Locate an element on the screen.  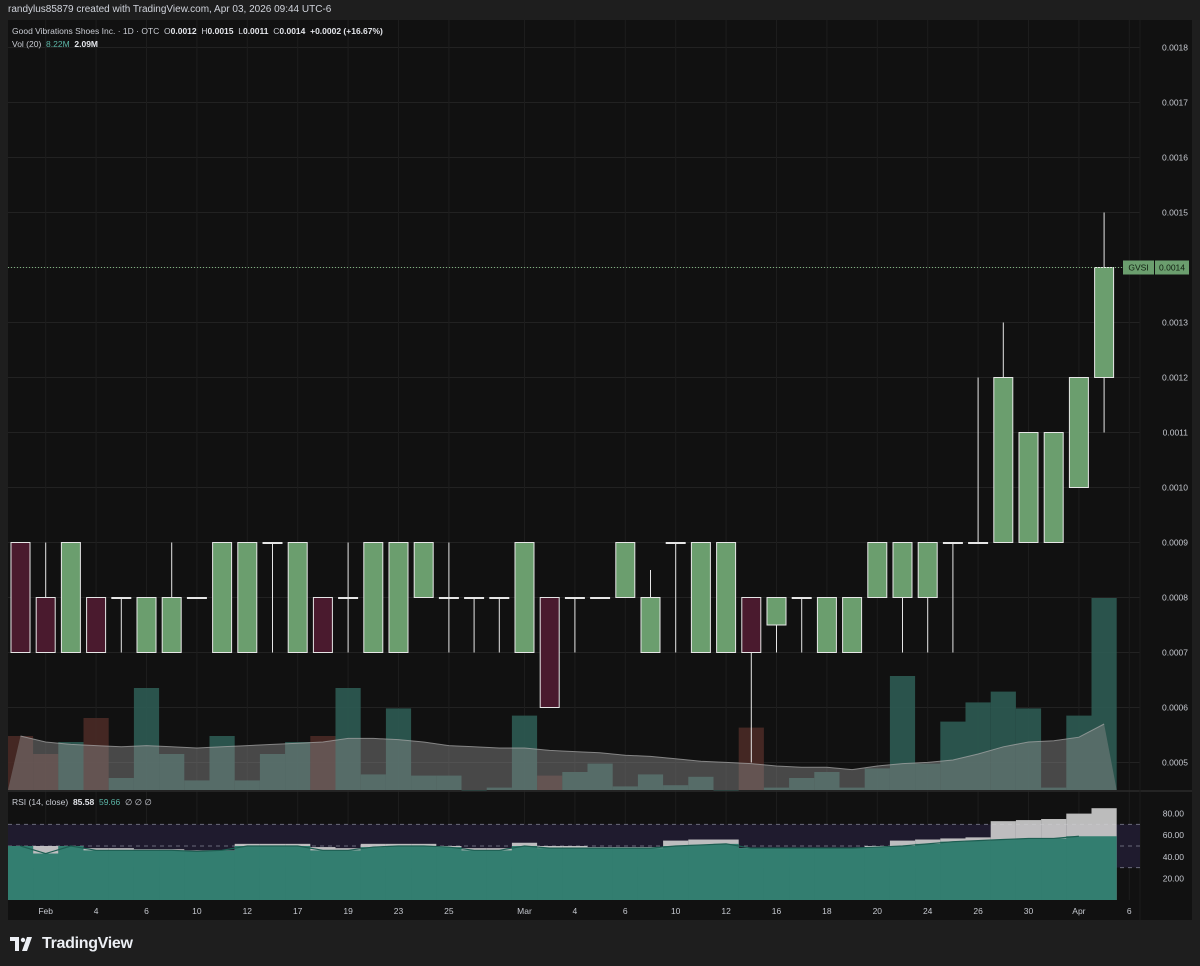
volume-legend: Vol (20) 8.22M 2.09M is located at coordinates (55, 44).